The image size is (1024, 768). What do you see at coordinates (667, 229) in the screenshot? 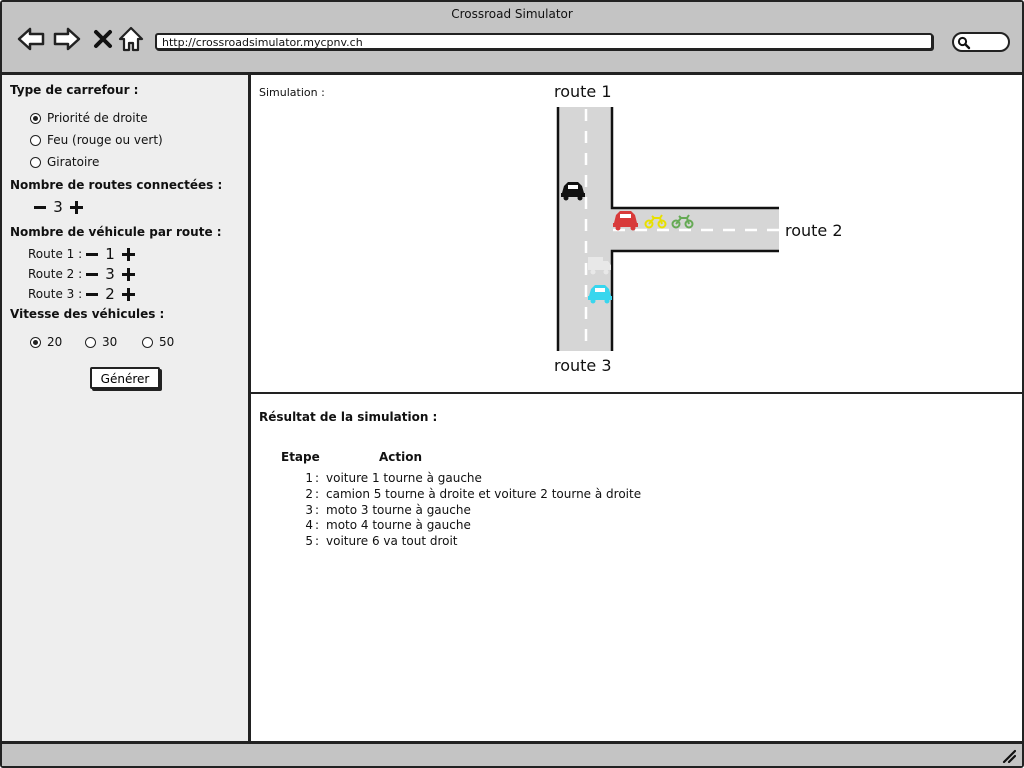
I see `crossroad-diagram` at bounding box center [667, 229].